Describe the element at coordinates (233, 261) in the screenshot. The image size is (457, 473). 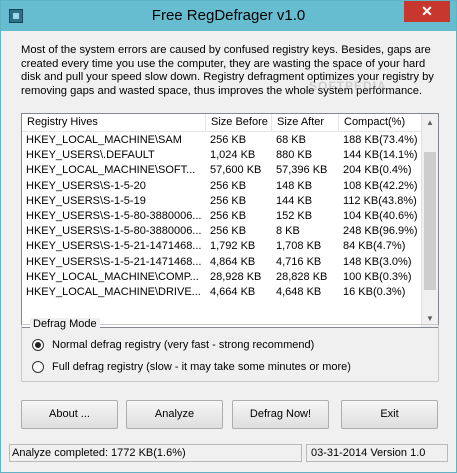
I see `size-before-cell: 4,864 KB` at that location.